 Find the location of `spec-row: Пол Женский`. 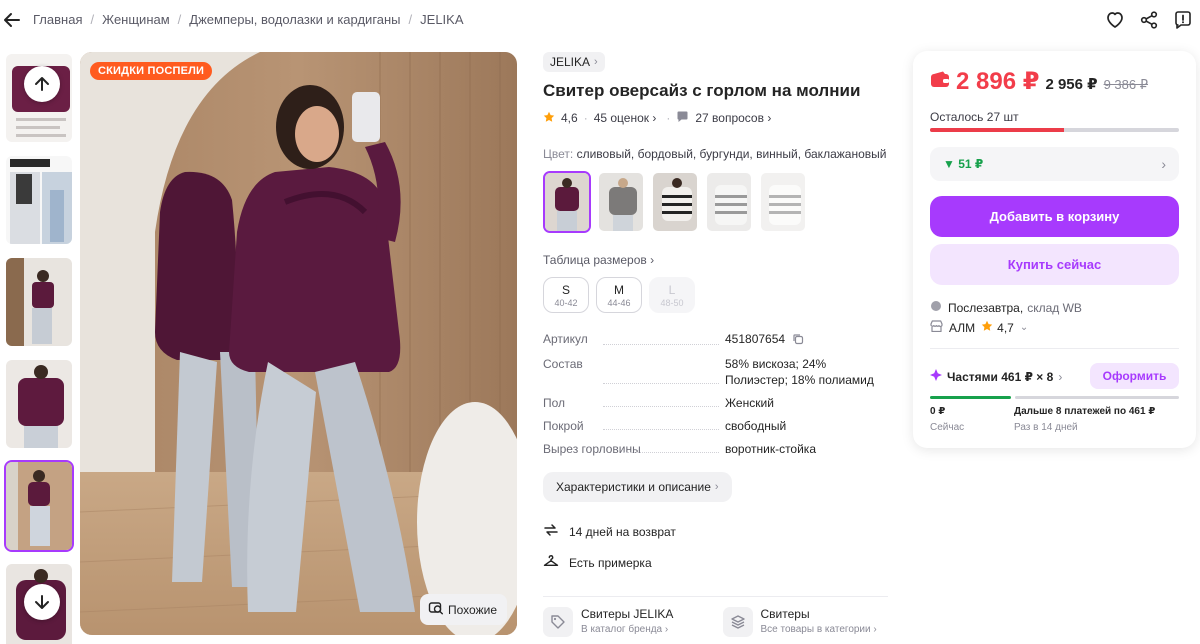

spec-row: Пол Женский is located at coordinates (715, 403).